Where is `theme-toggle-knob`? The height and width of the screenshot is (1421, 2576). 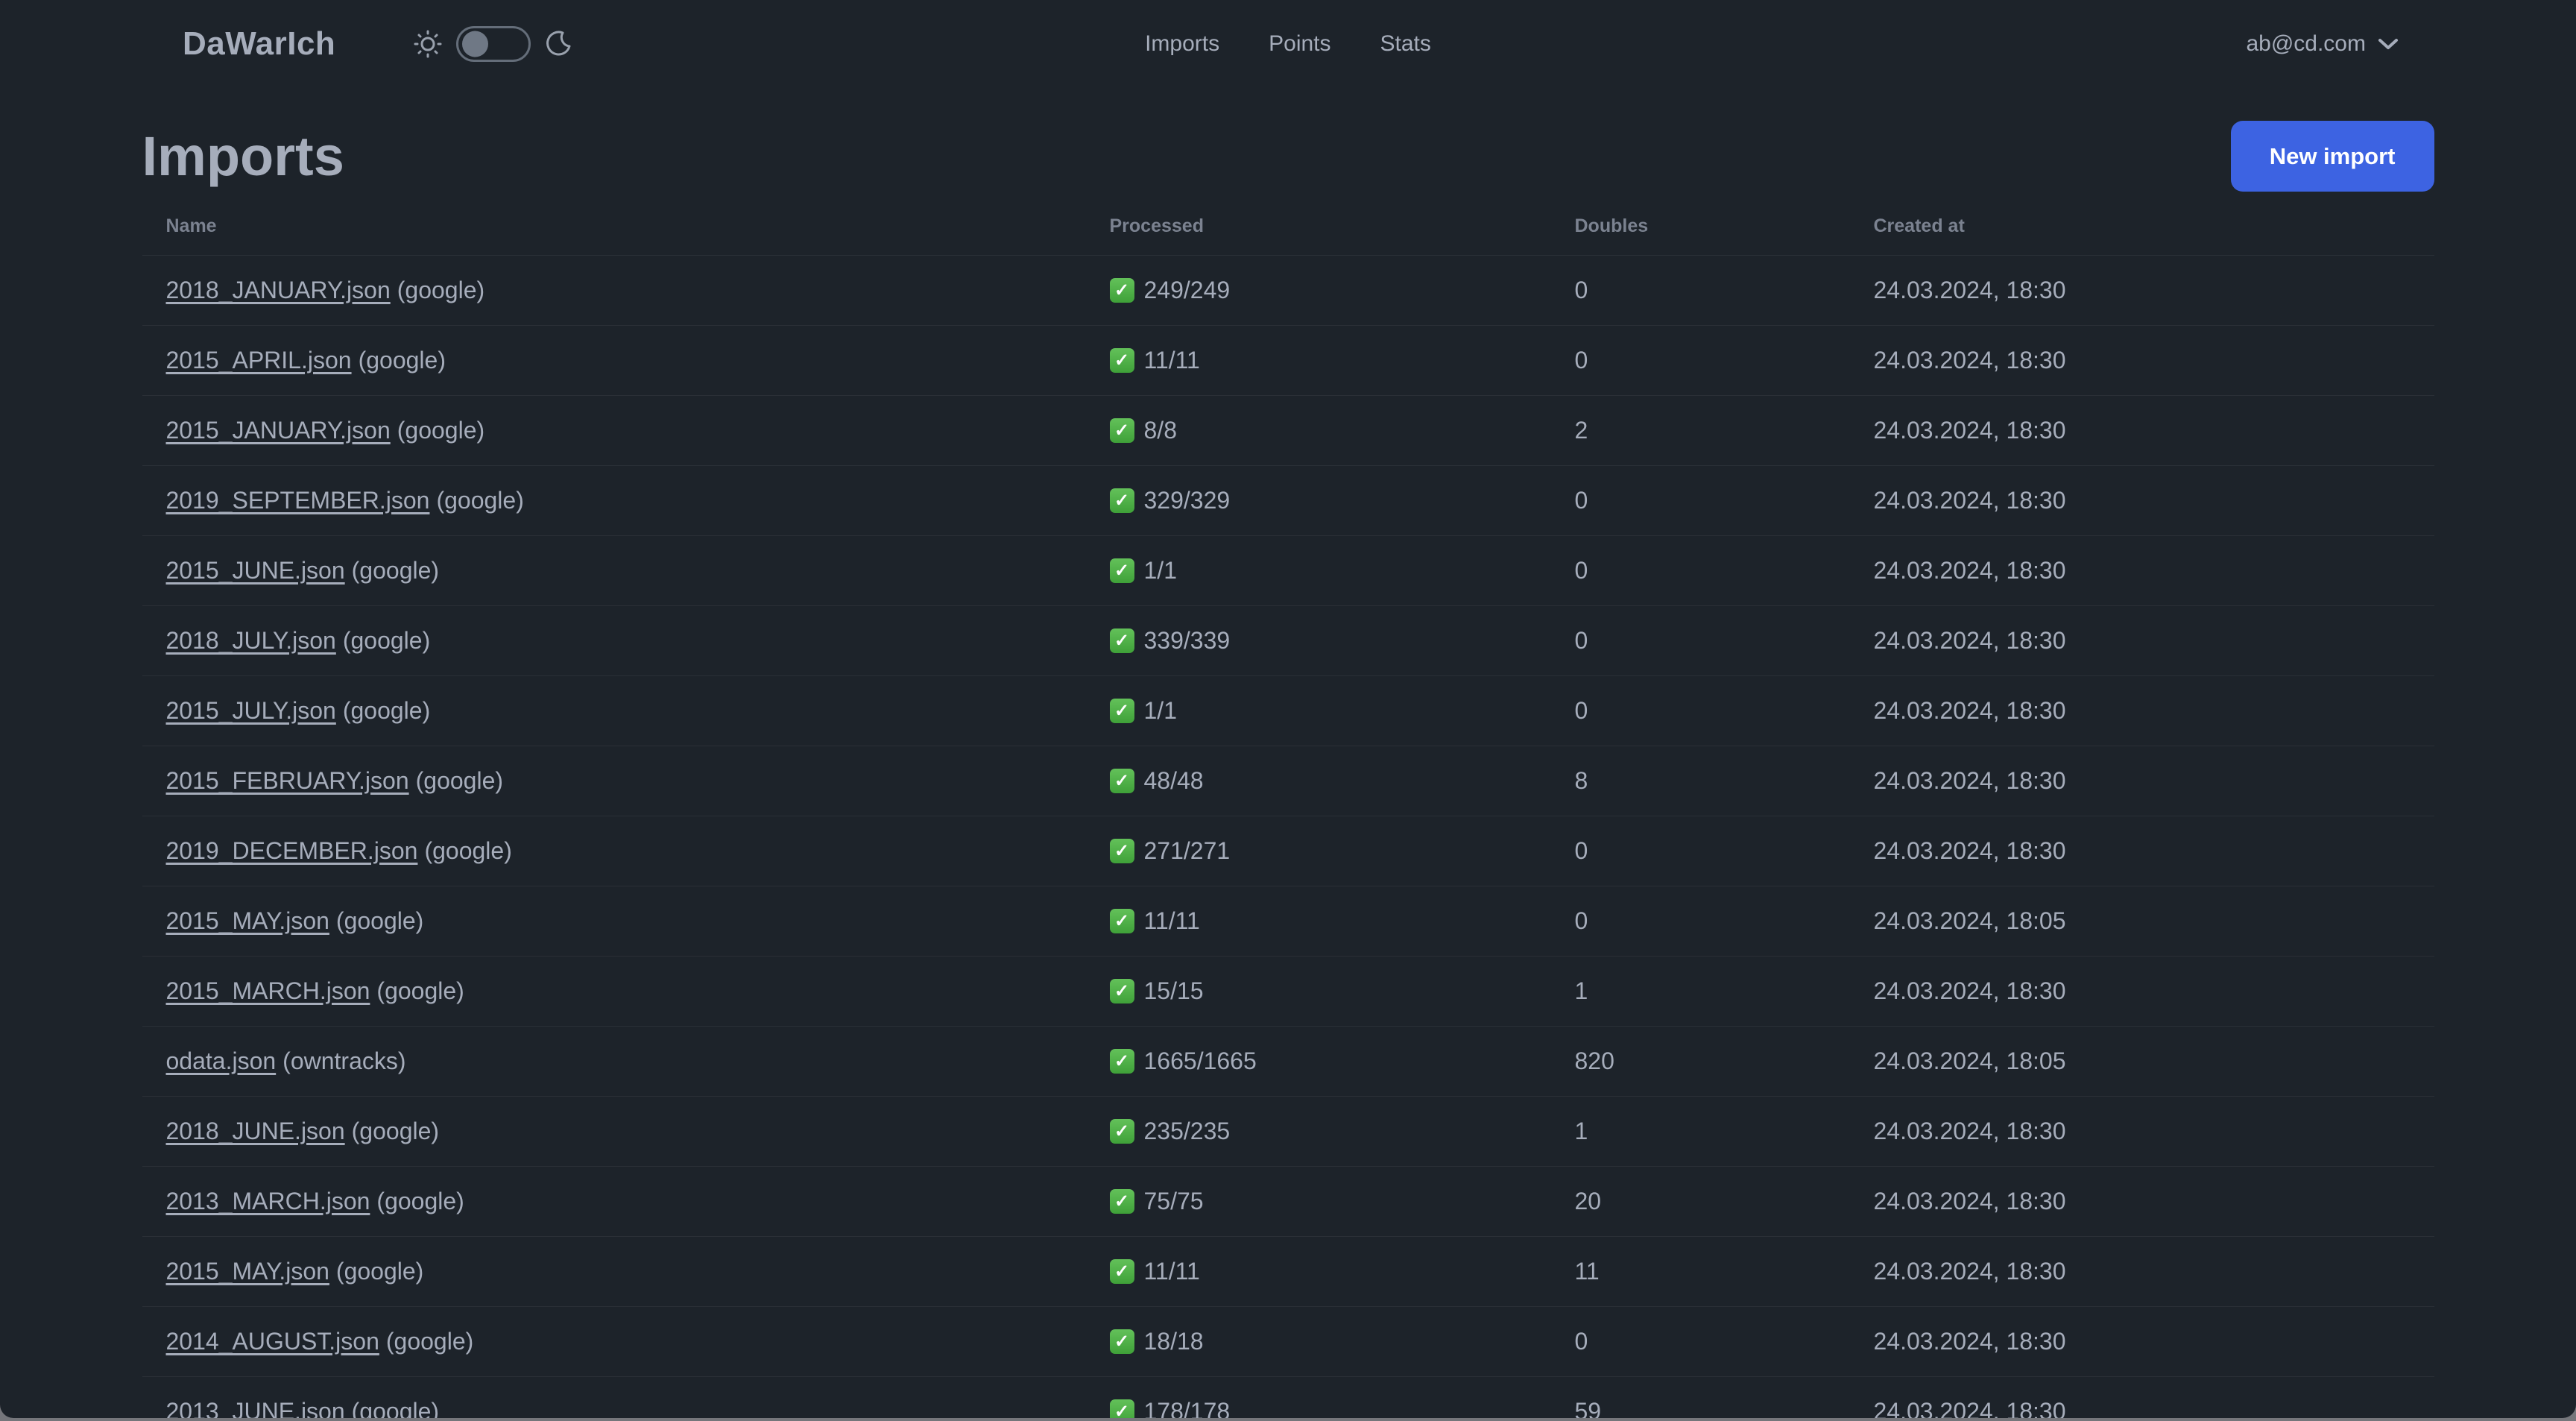
theme-toggle-knob is located at coordinates (476, 44).